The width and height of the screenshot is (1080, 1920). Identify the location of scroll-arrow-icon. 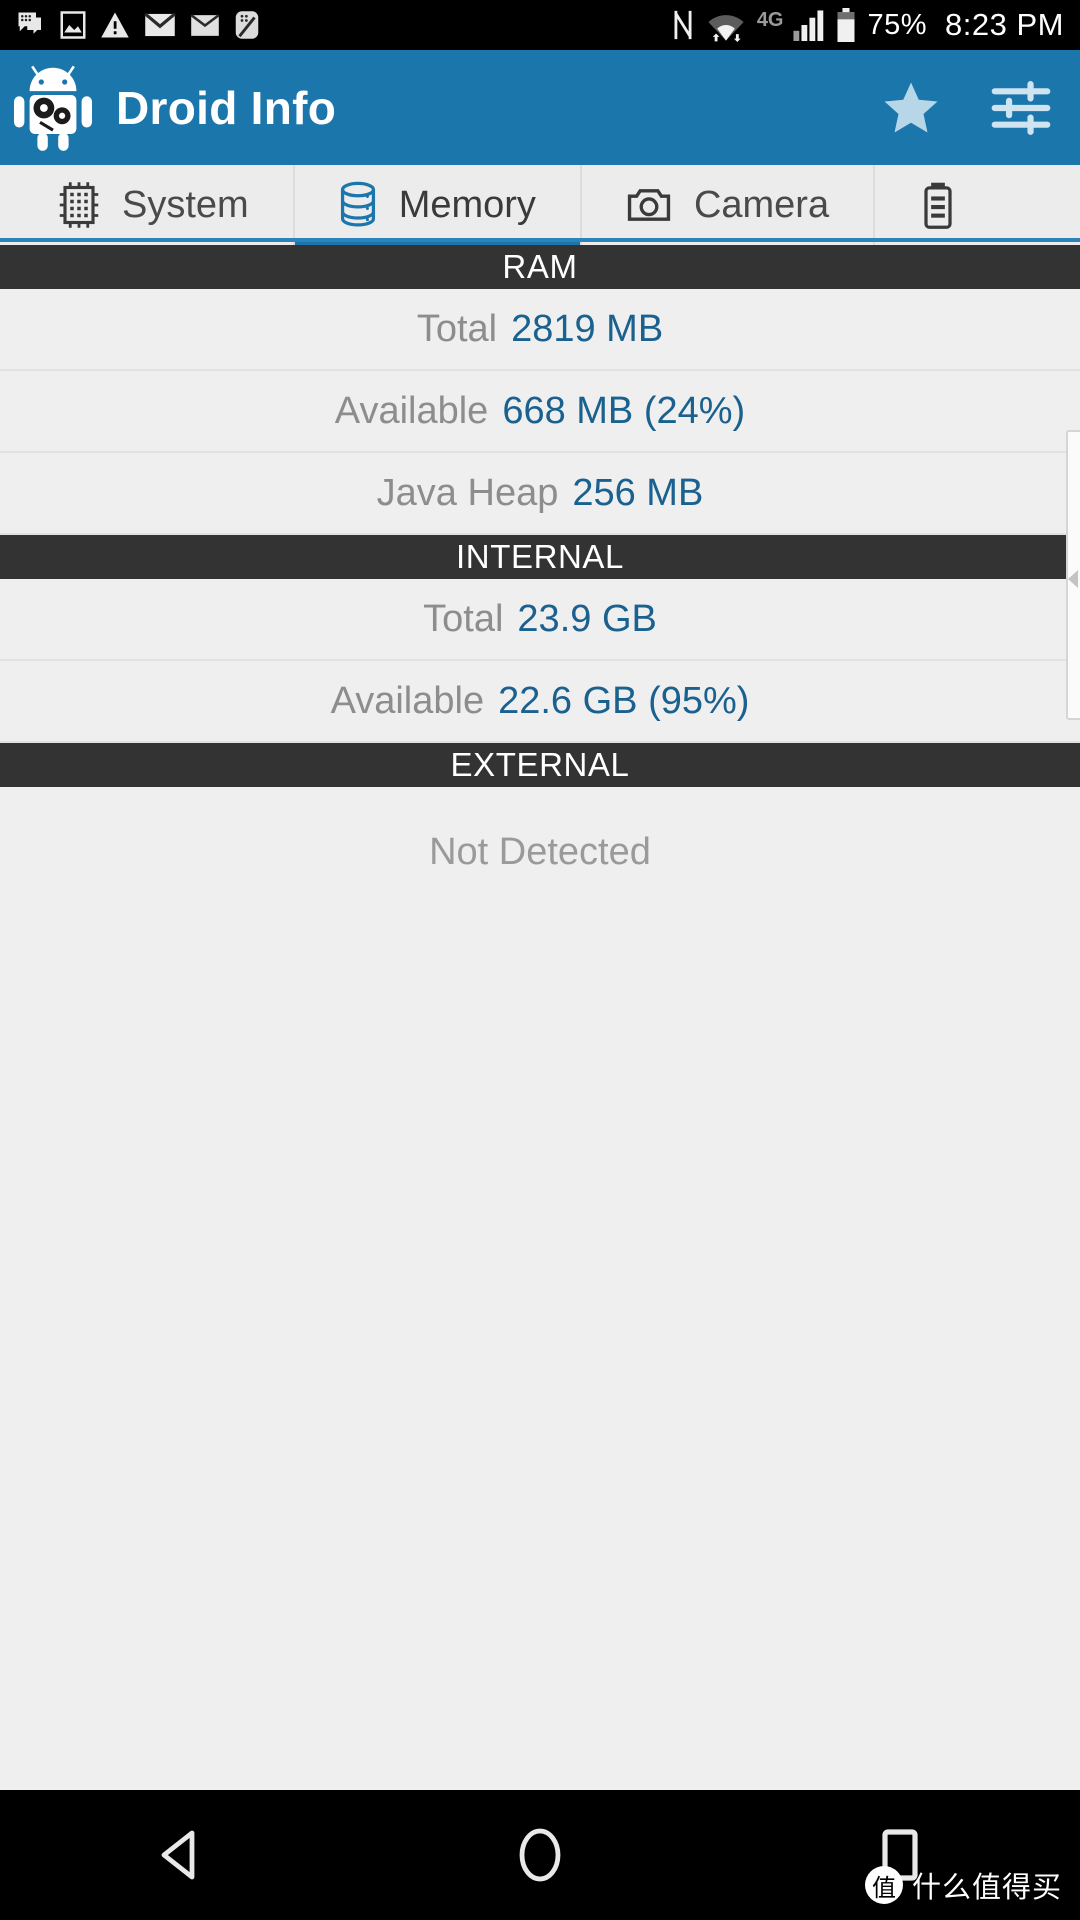
(1073, 579).